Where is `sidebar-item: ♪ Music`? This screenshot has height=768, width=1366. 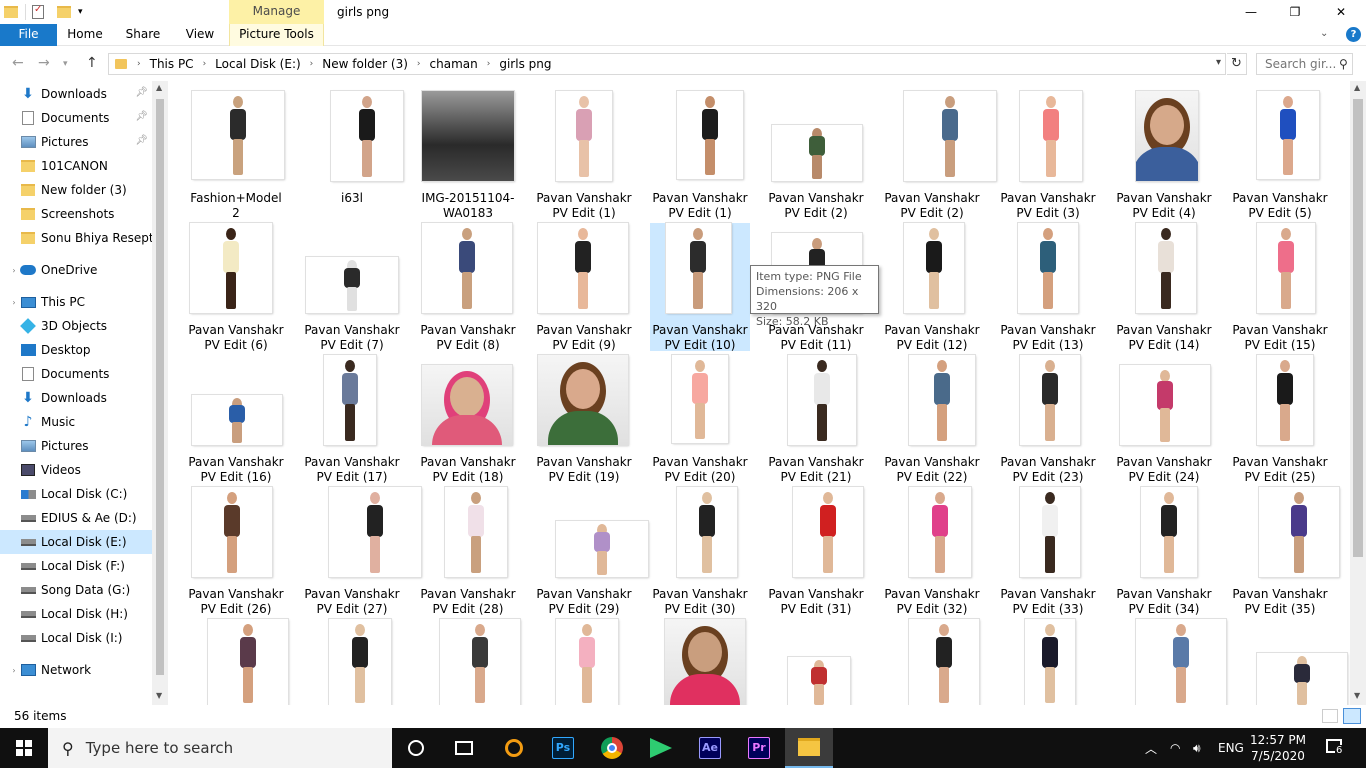 sidebar-item: ♪ Music is located at coordinates (76, 422).